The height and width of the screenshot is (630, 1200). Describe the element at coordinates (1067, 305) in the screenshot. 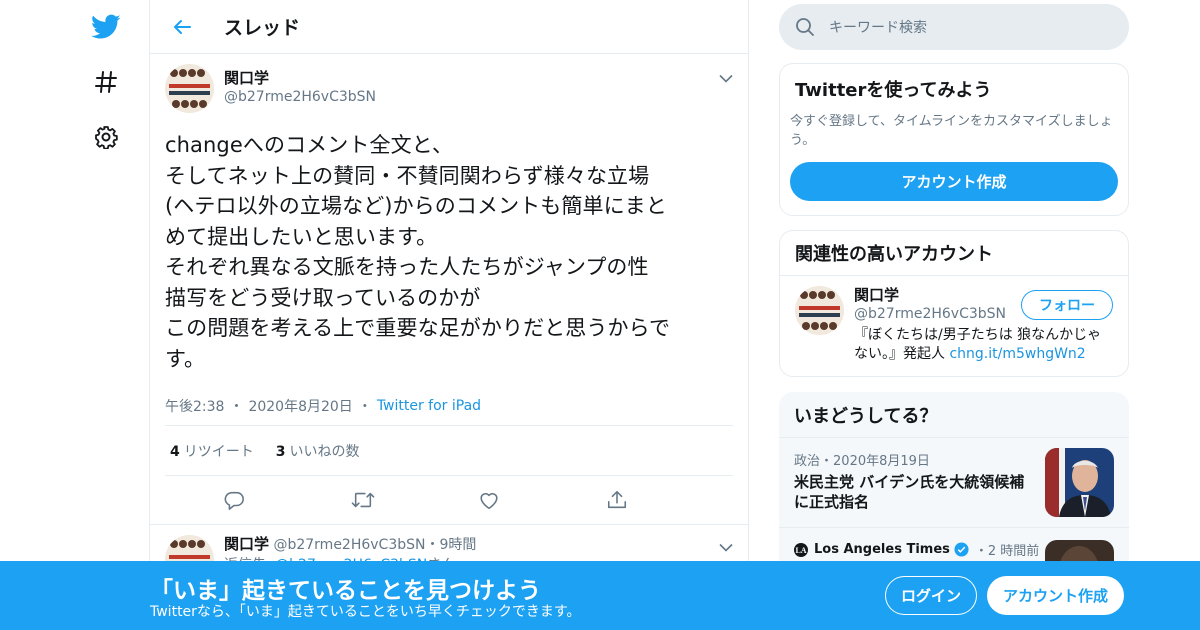

I see `follow-button: フォロー` at that location.